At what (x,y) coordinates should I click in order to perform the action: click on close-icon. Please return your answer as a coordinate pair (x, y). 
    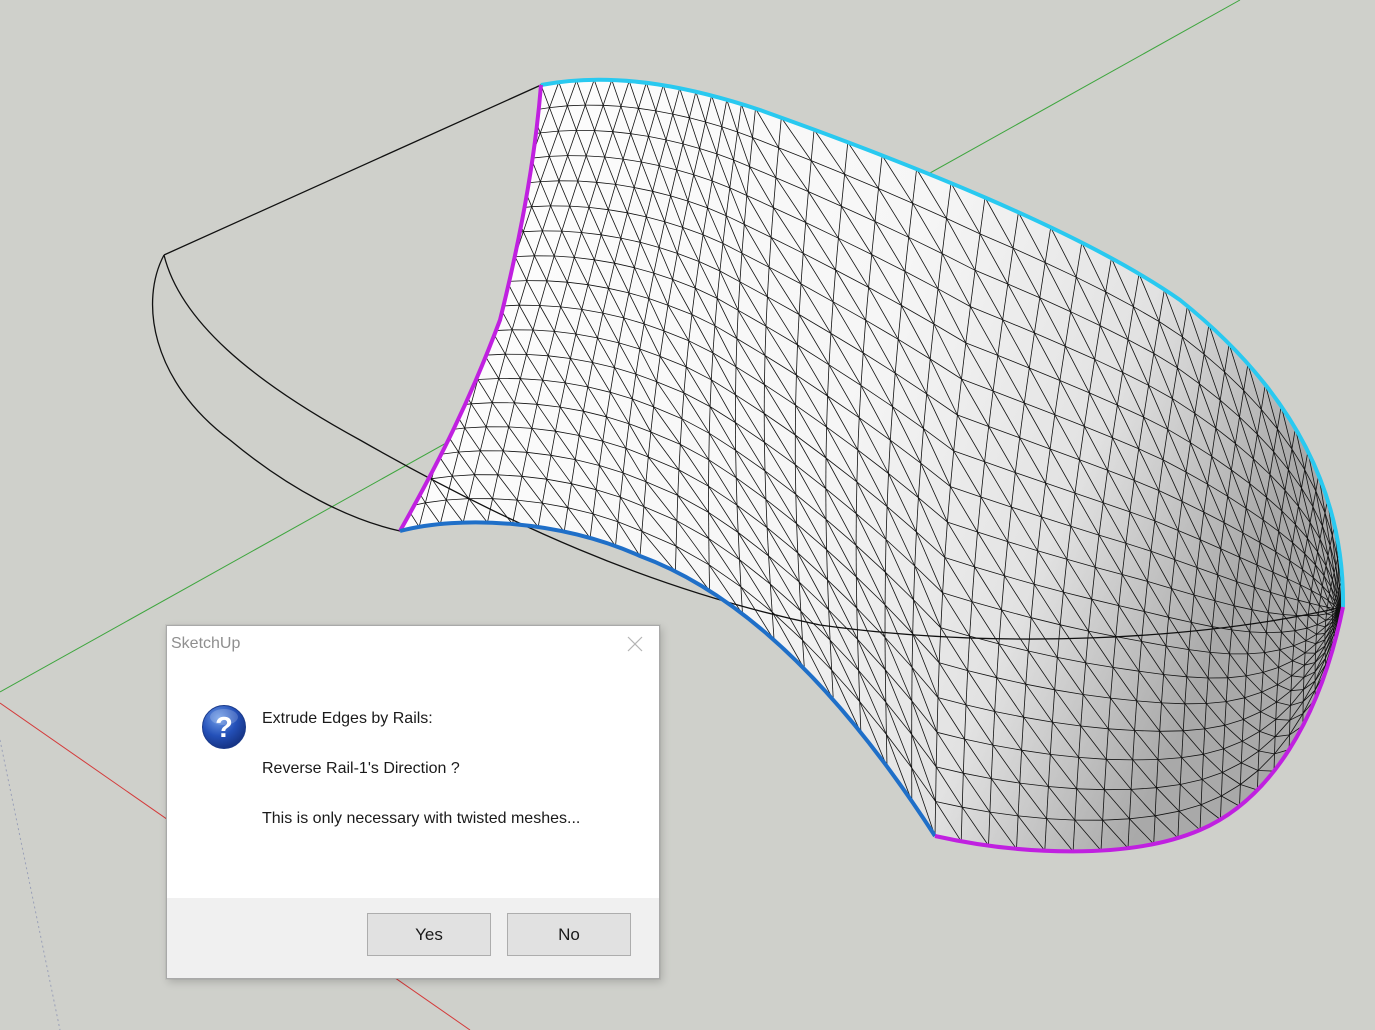
    Looking at the image, I should click on (635, 644).